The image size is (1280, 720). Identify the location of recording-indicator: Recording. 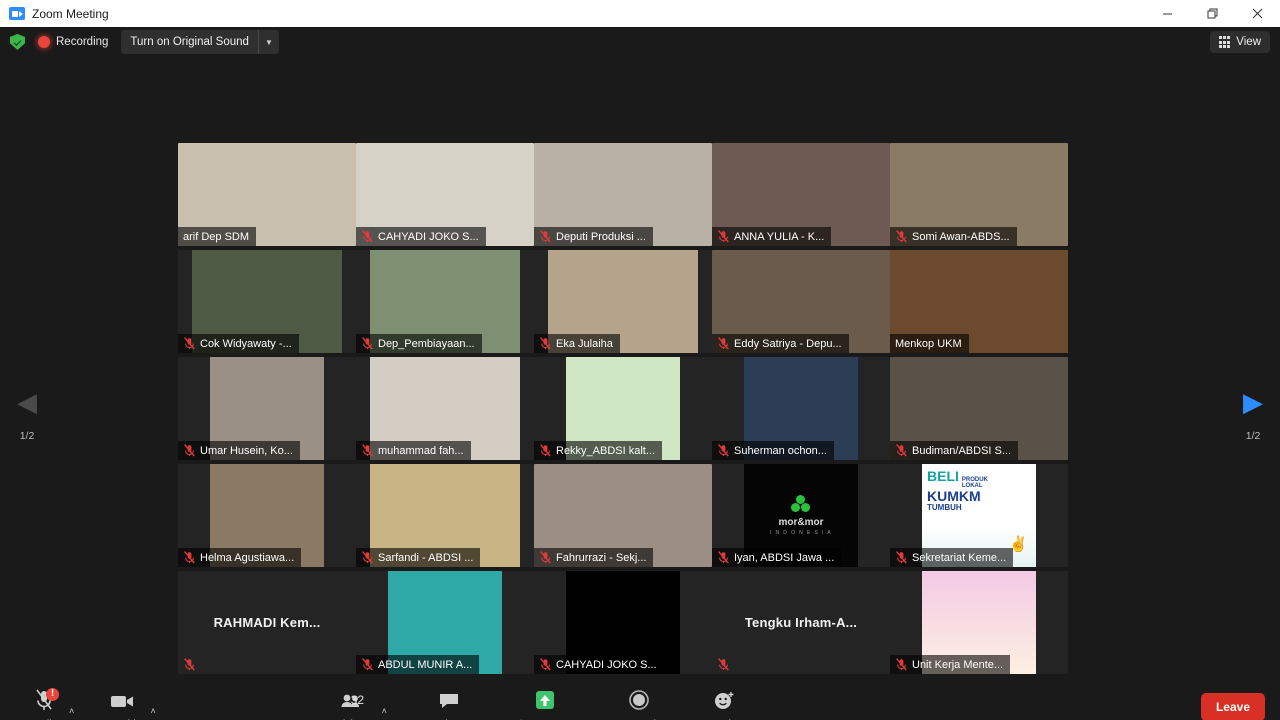
(73, 42).